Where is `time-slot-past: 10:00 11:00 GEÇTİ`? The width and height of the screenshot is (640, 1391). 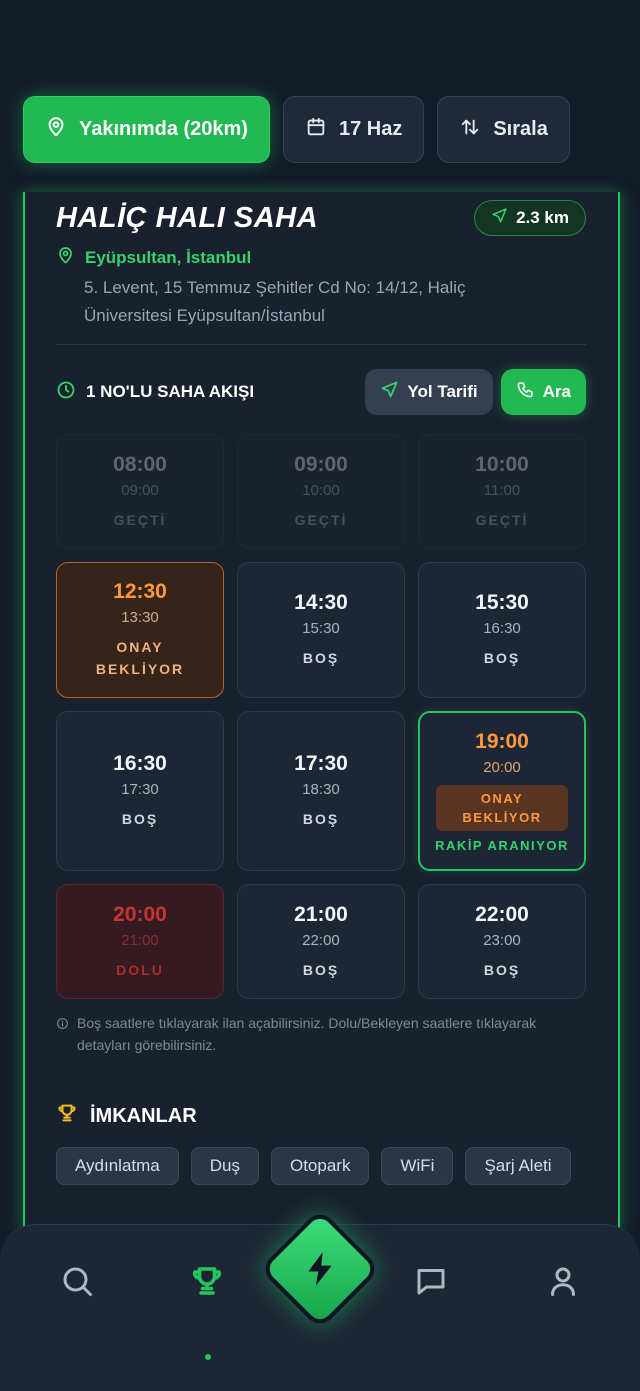
time-slot-past: 10:00 11:00 GEÇTİ is located at coordinates (502, 491).